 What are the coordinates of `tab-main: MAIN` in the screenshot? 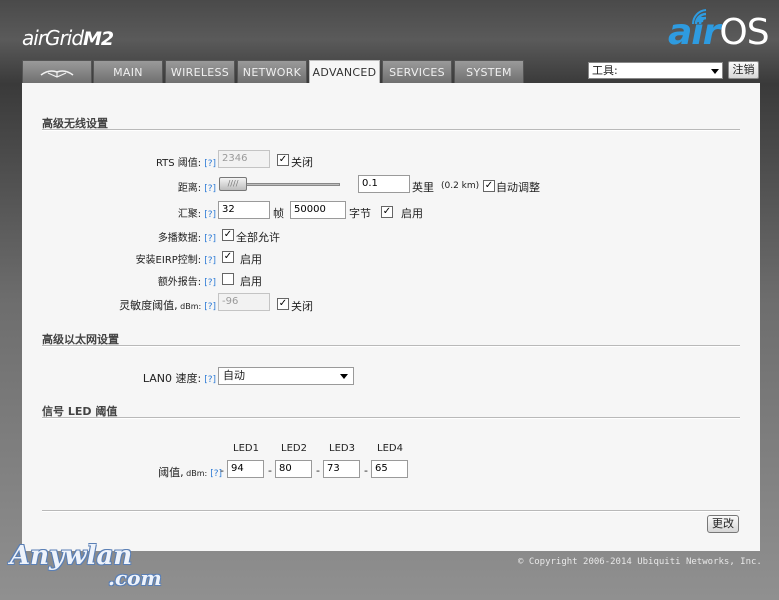 It's located at (128, 72).